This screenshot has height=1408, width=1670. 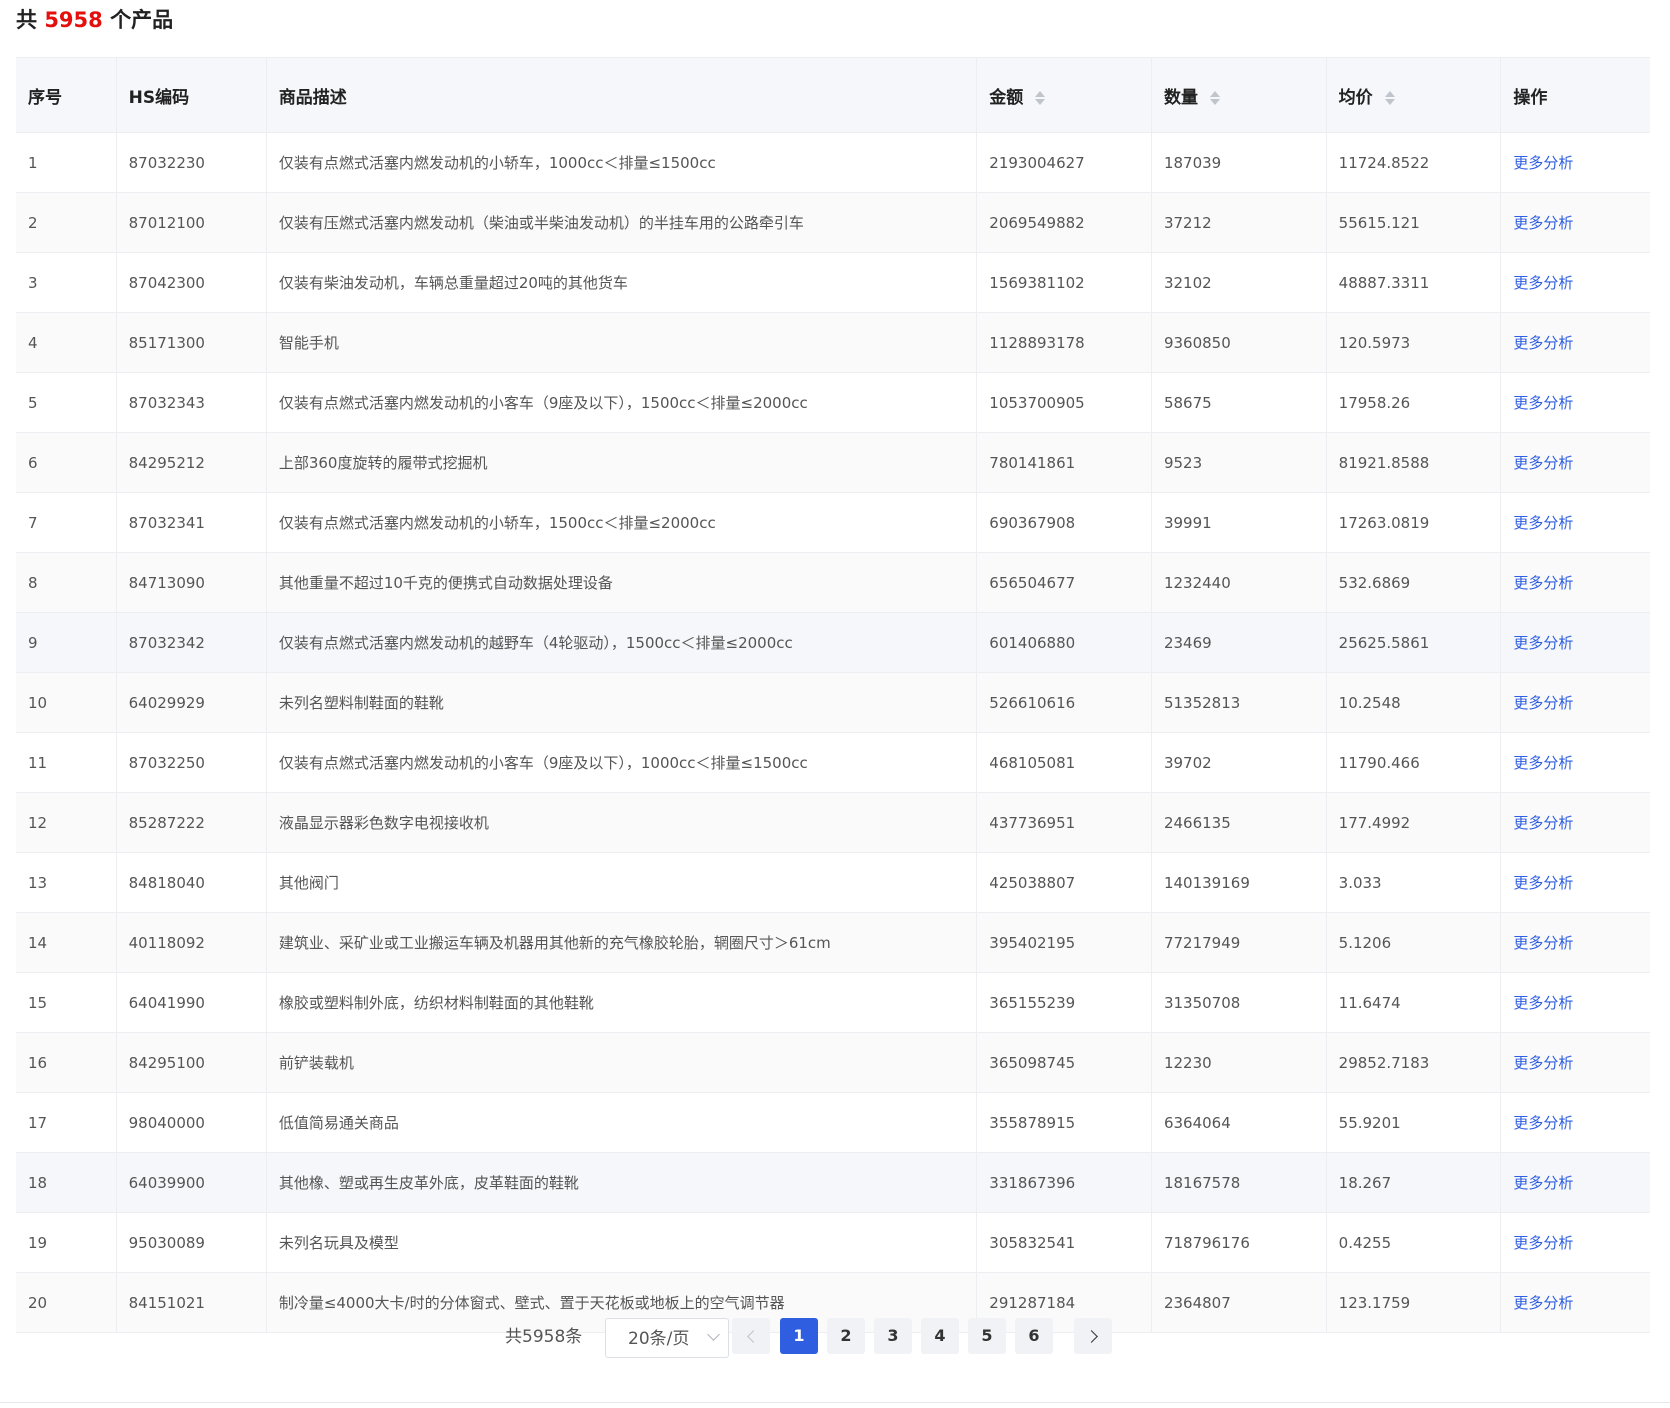 I want to click on column-header-unit-price: 均价, so click(x=1414, y=95).